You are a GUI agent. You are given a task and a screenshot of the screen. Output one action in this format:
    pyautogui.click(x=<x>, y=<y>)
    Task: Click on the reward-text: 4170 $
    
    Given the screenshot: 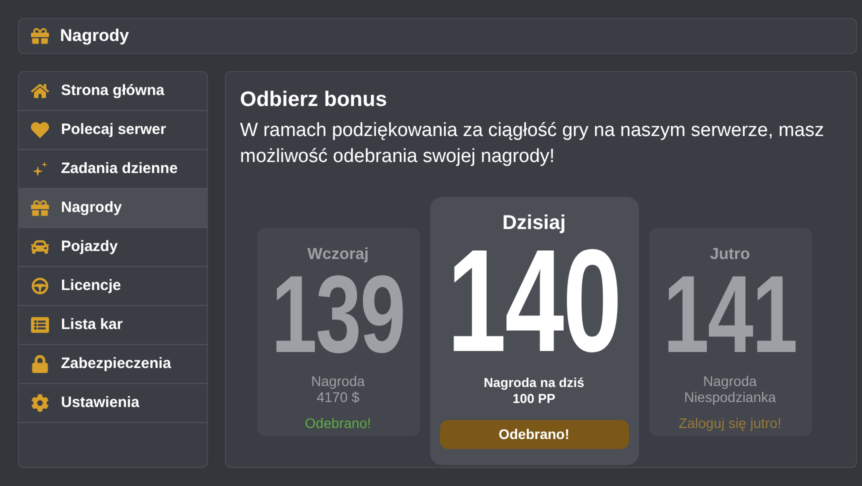 What is the action you would take?
    pyautogui.click(x=338, y=396)
    